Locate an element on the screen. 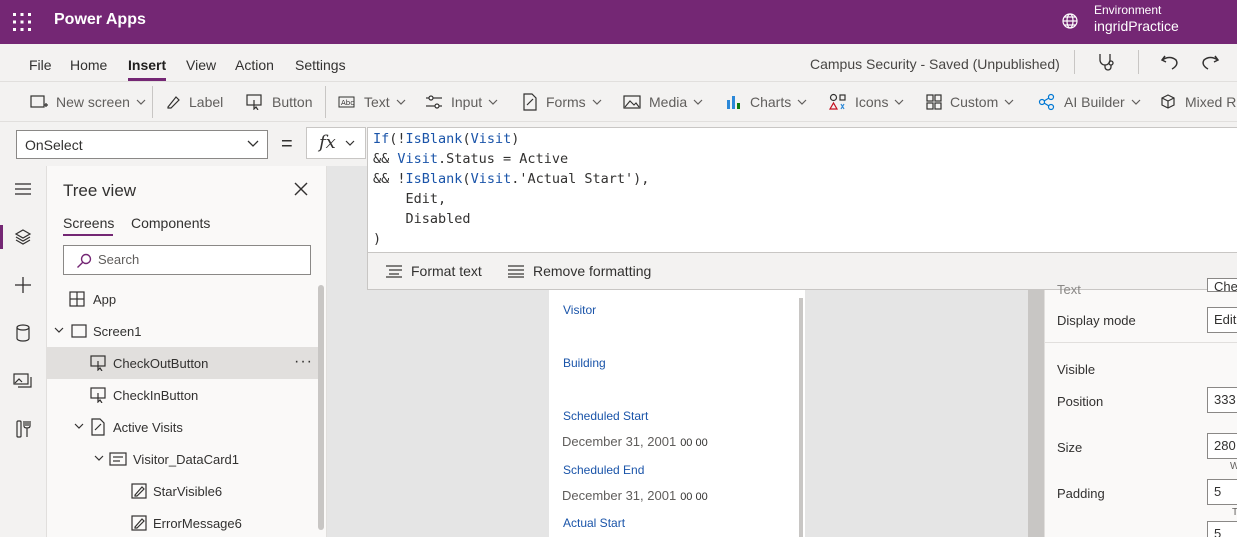 Image resolution: width=1237 pixels, height=537 pixels. fx-button: fx is located at coordinates (336, 143).